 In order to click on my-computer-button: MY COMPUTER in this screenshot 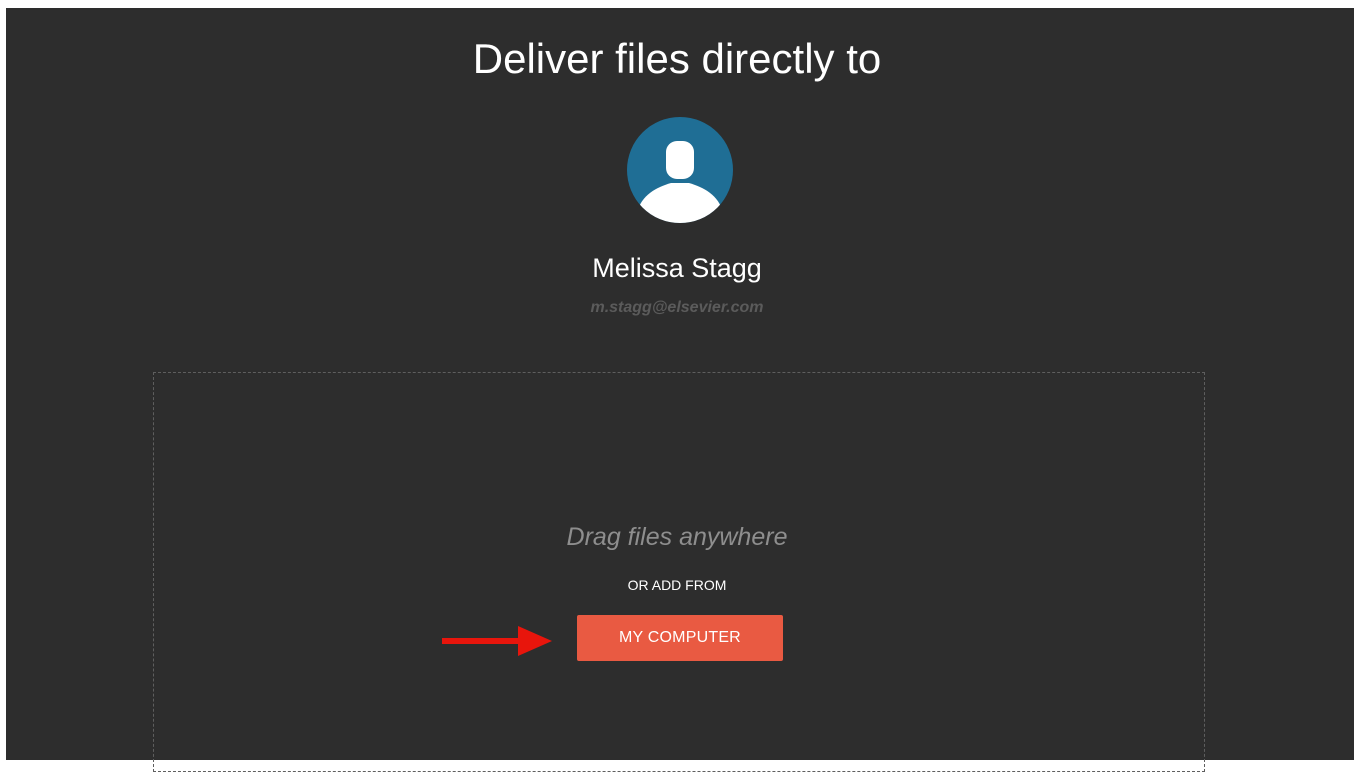, I will do `click(680, 638)`.